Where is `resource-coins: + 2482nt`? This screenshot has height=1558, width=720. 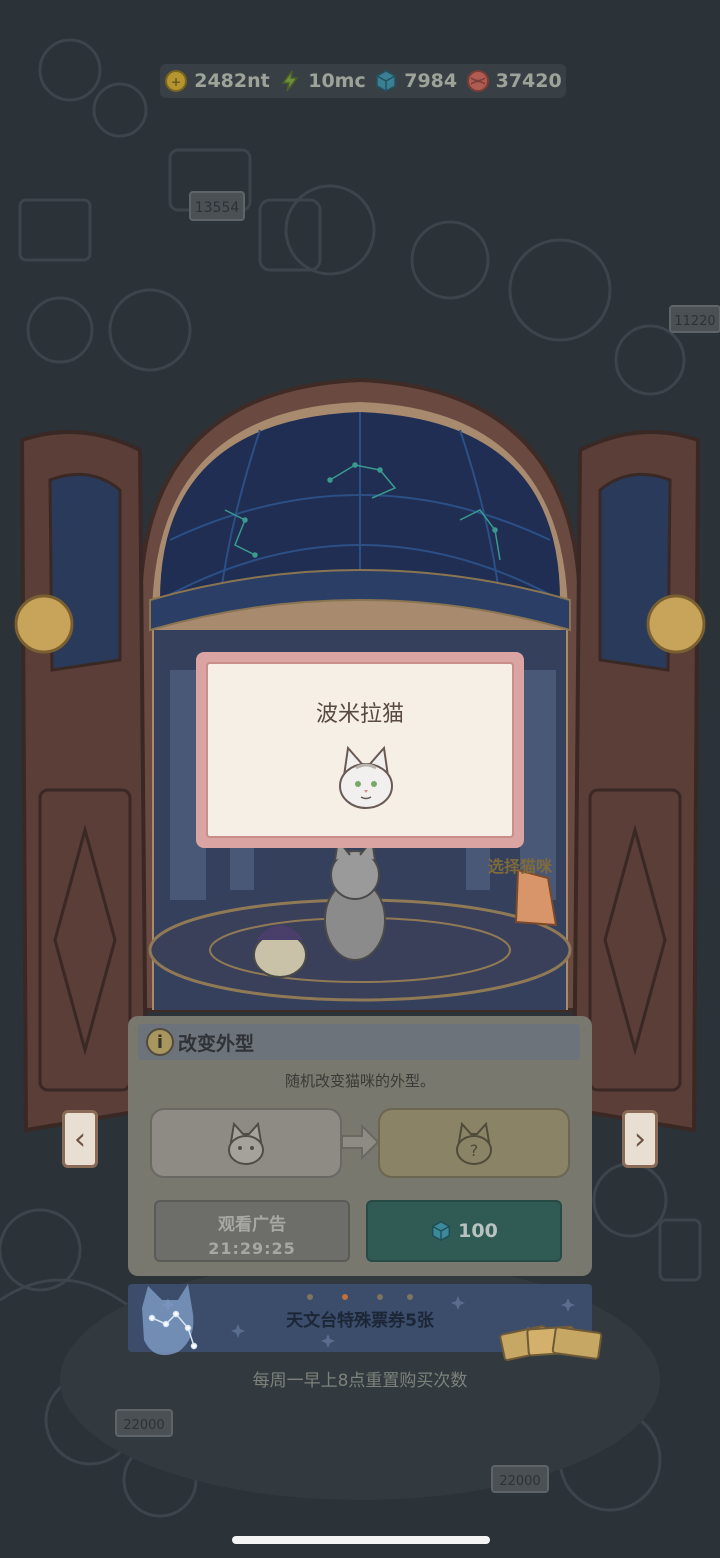
resource-coins: + 2482nt is located at coordinates (217, 81).